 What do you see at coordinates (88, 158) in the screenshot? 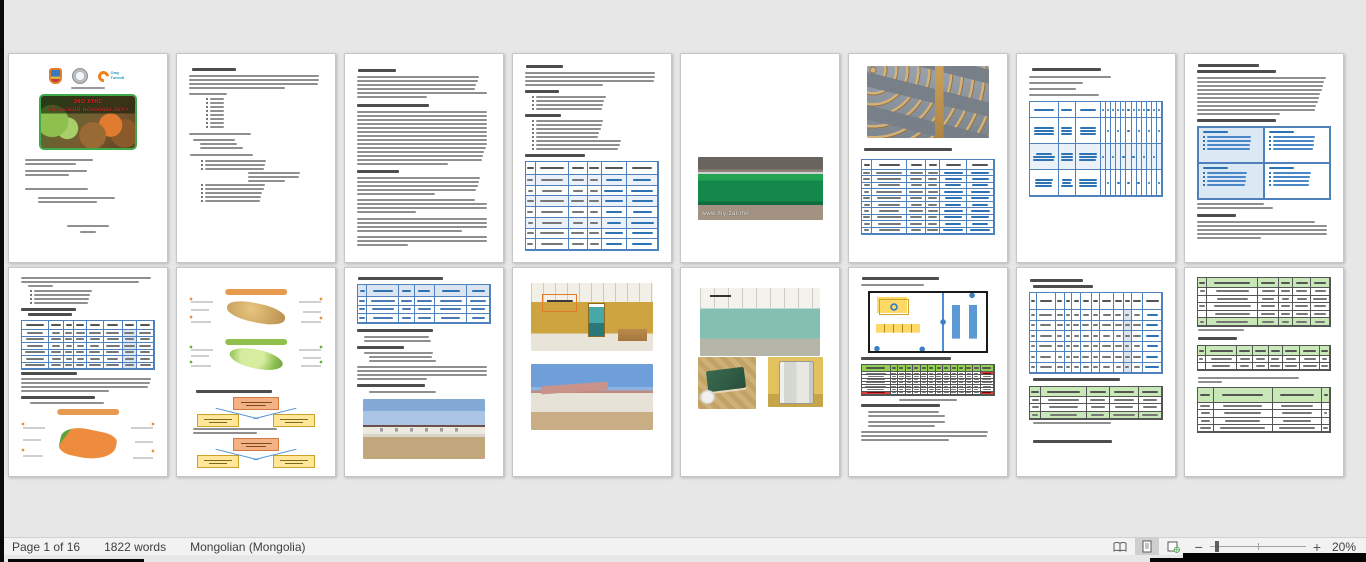
I see `document-page-1: Оюу Толгой ЭКО ХҮНС «Хүнсний ногооны зах»` at bounding box center [88, 158].